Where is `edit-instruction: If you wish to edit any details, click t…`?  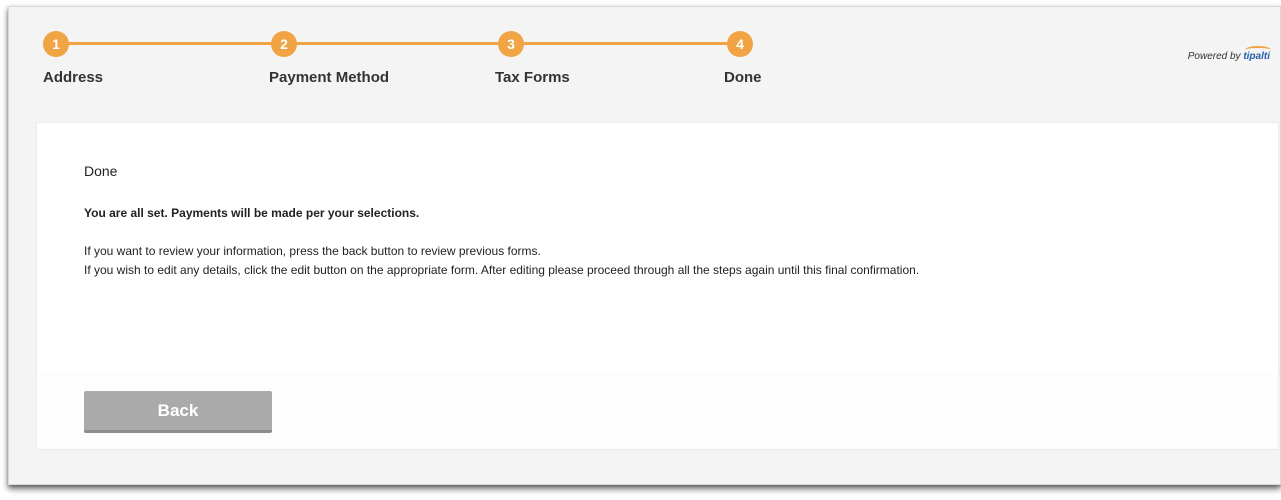 edit-instruction: If you wish to edit any details, click t… is located at coordinates (502, 270).